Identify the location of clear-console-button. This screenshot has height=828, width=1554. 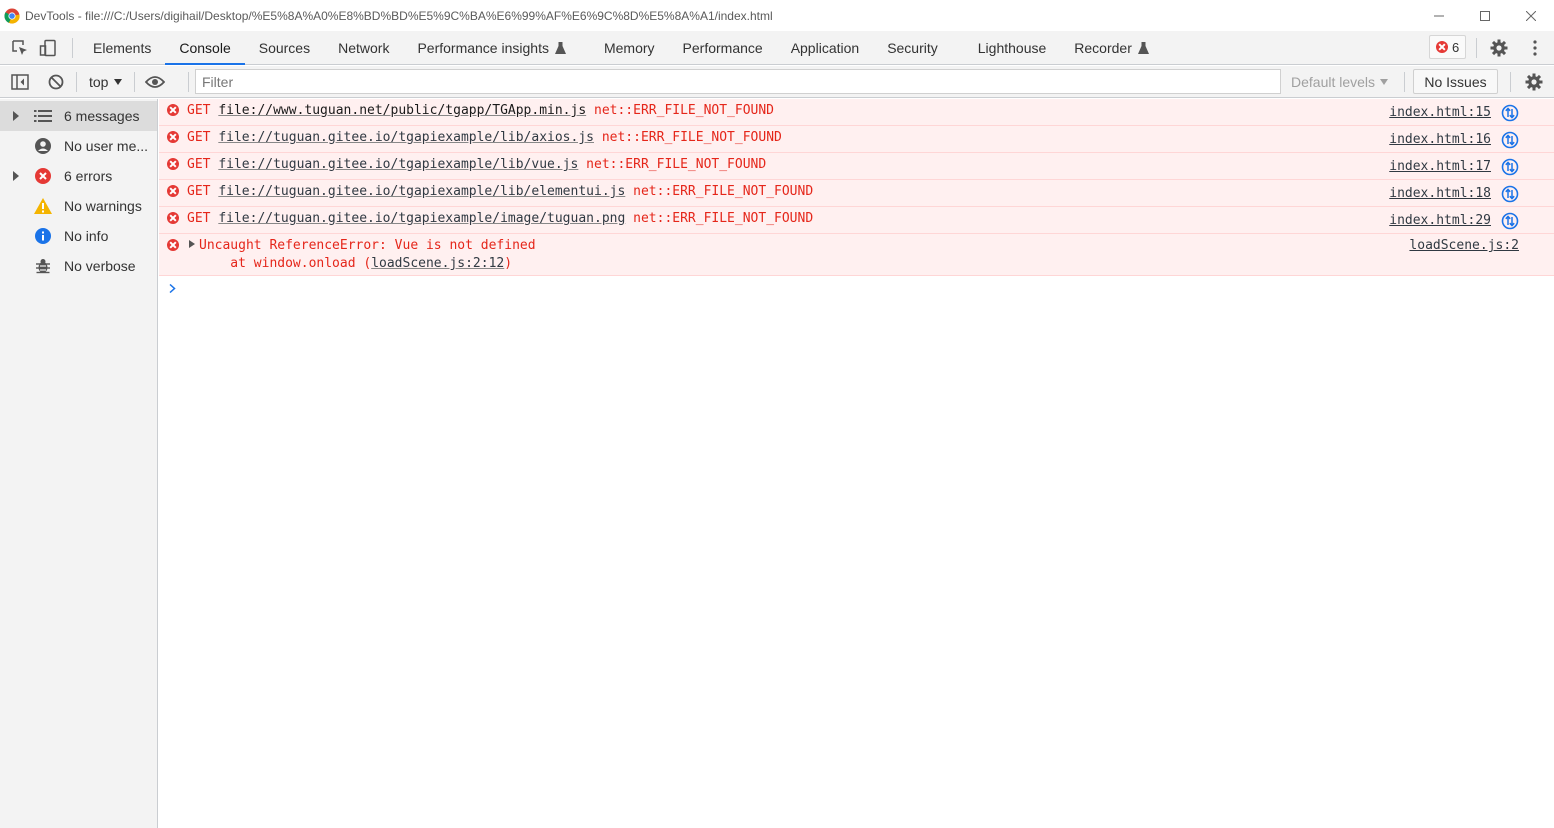
(56, 82).